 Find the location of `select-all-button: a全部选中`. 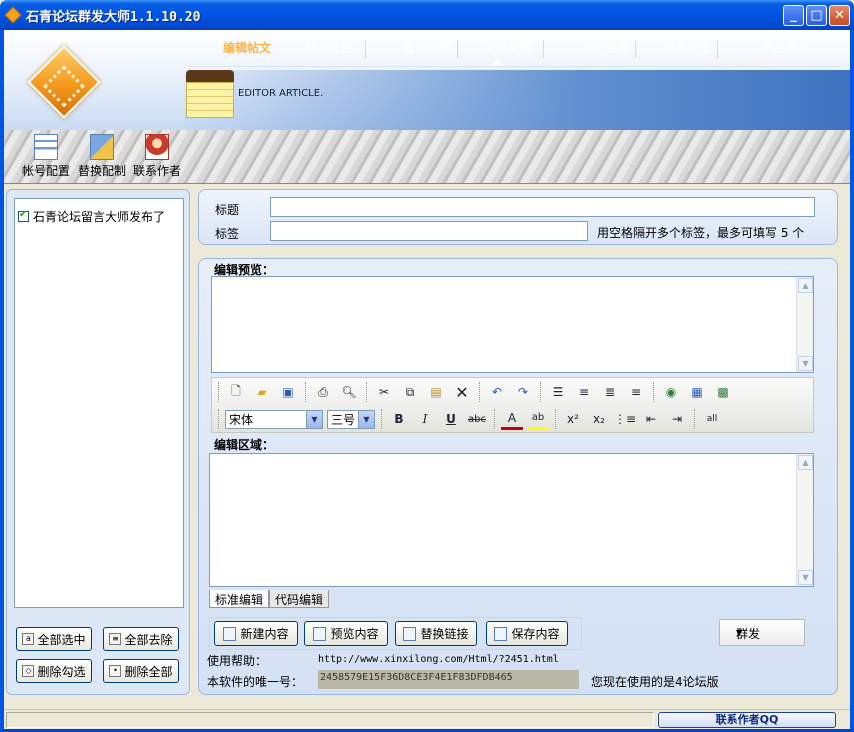

select-all-button: a全部选中 is located at coordinates (54, 639).